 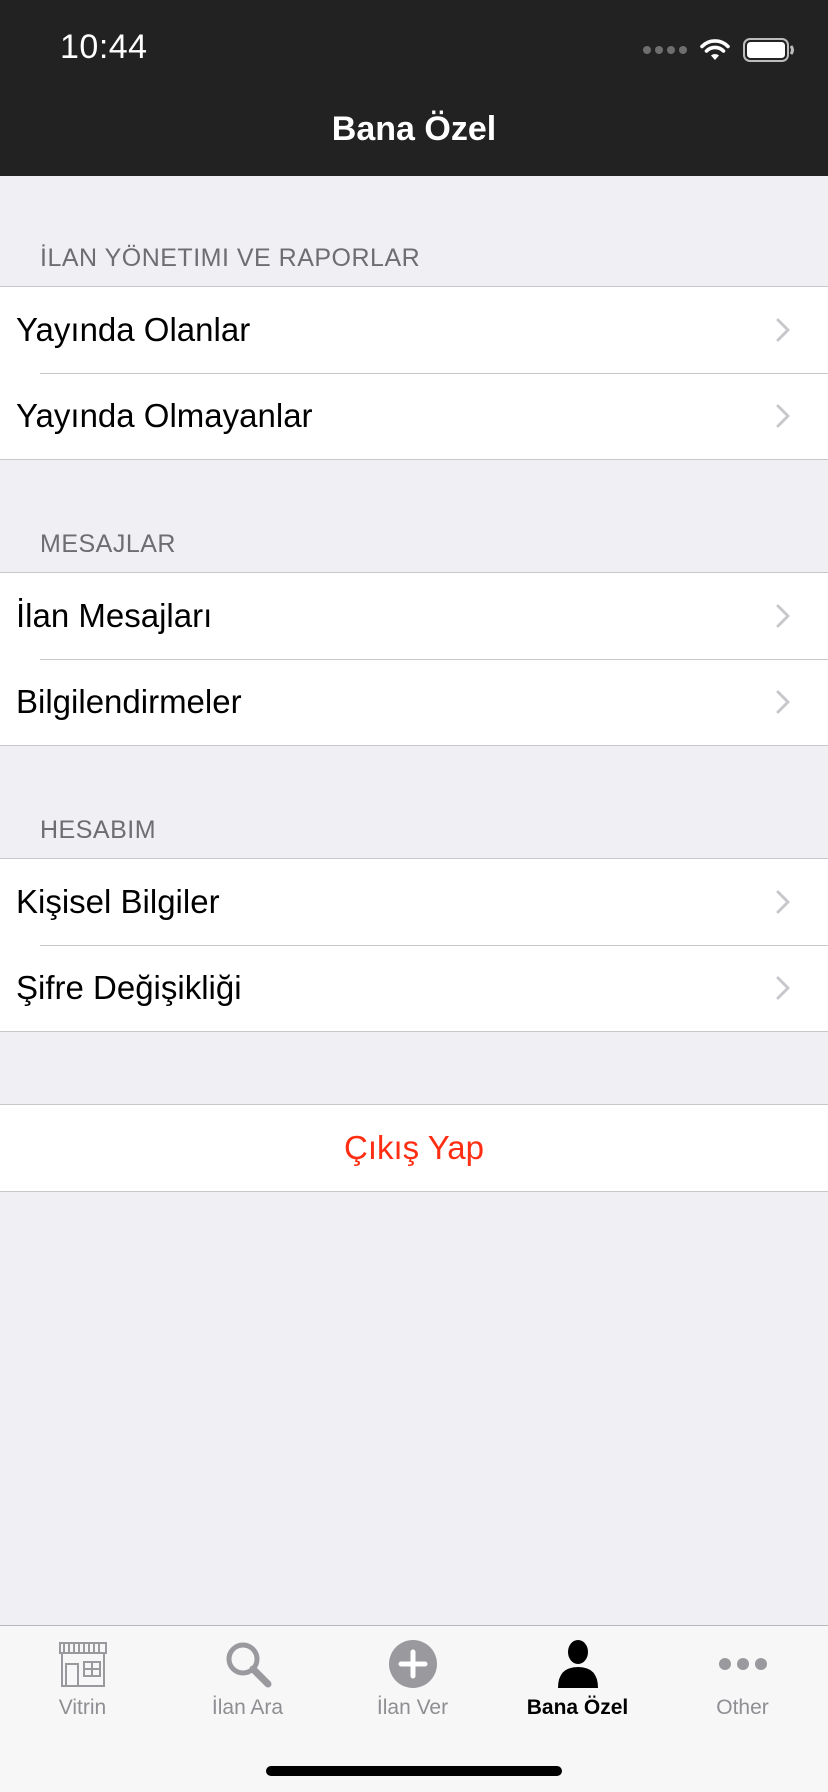 I want to click on tab-vitrin: Vitrin, so click(x=82, y=1676).